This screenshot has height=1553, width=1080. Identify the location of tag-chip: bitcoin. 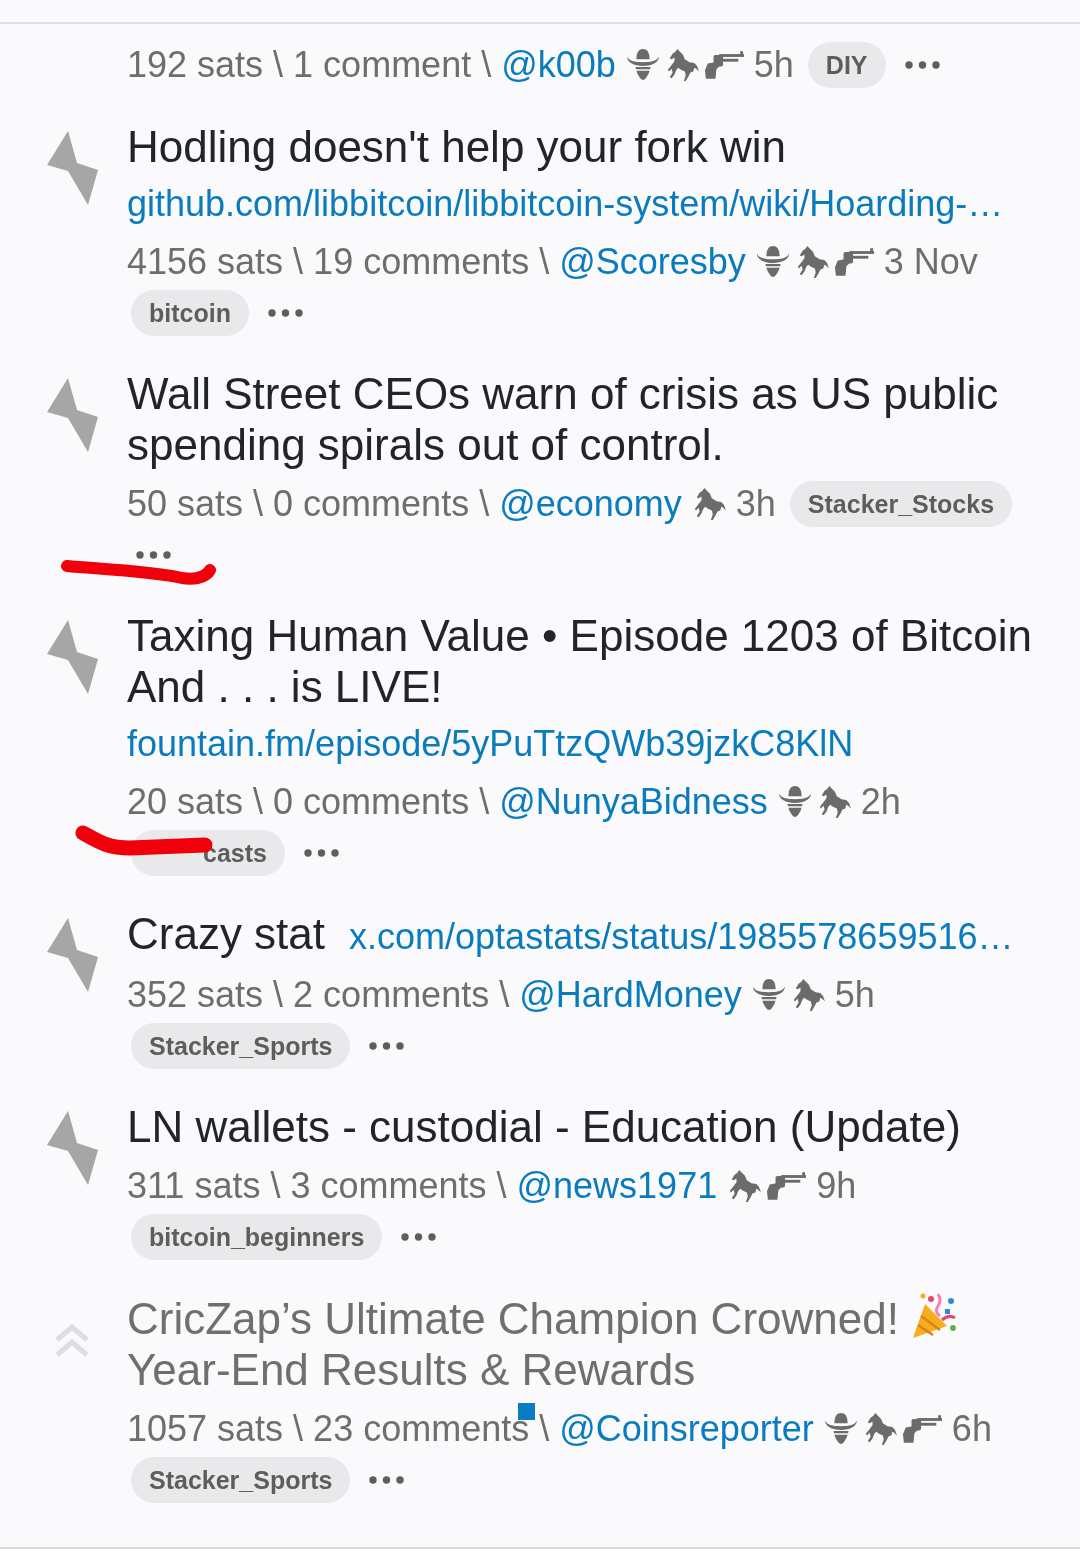
(190, 313).